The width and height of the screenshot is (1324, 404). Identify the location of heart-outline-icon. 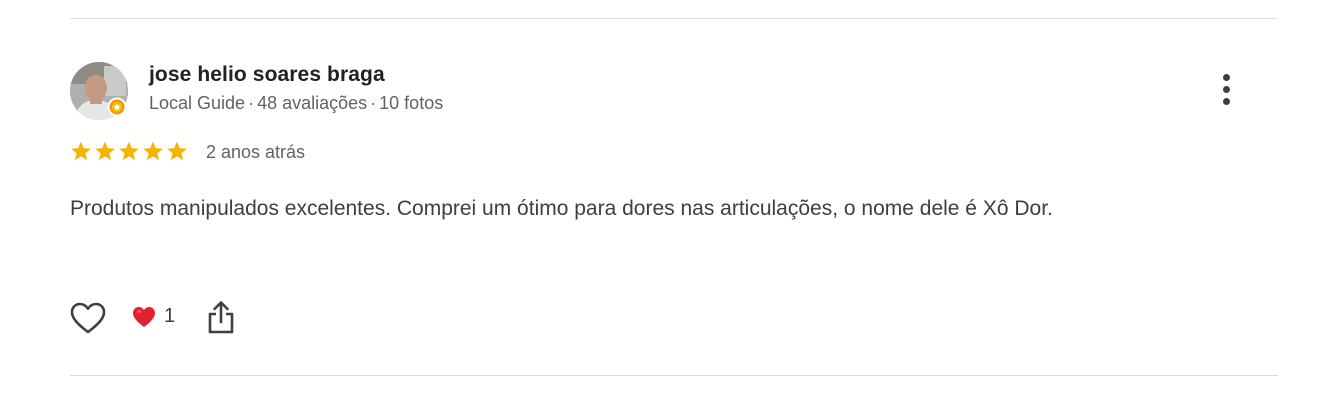
(88, 318).